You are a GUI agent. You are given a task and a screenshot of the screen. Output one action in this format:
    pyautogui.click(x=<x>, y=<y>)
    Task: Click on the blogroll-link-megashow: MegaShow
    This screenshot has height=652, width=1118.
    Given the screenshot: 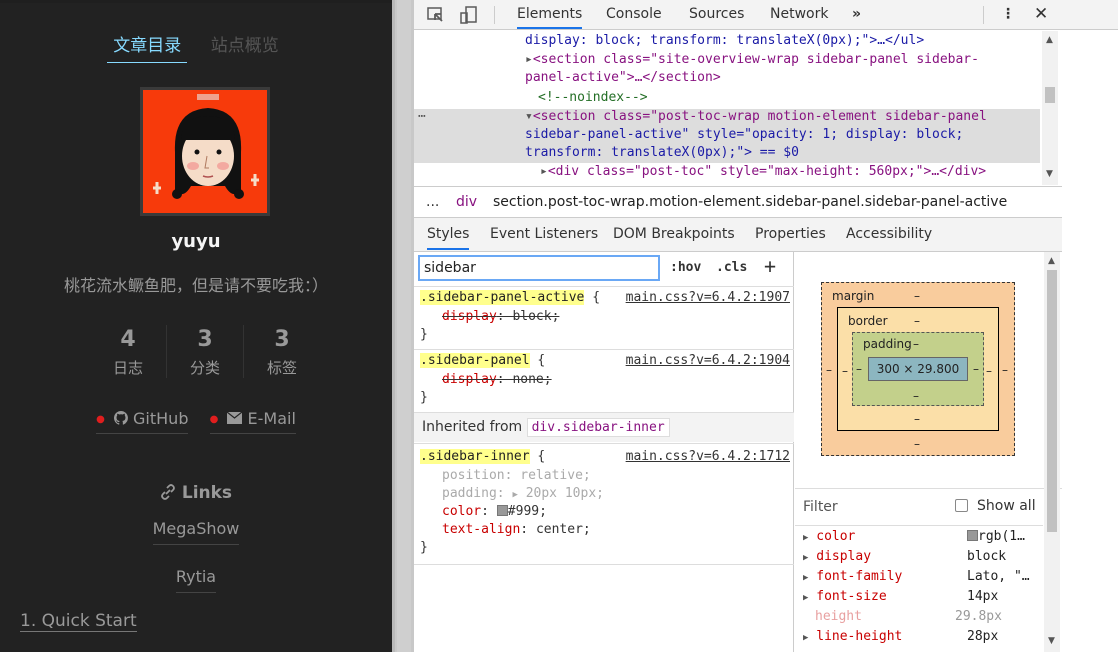 What is the action you would take?
    pyautogui.click(x=196, y=532)
    